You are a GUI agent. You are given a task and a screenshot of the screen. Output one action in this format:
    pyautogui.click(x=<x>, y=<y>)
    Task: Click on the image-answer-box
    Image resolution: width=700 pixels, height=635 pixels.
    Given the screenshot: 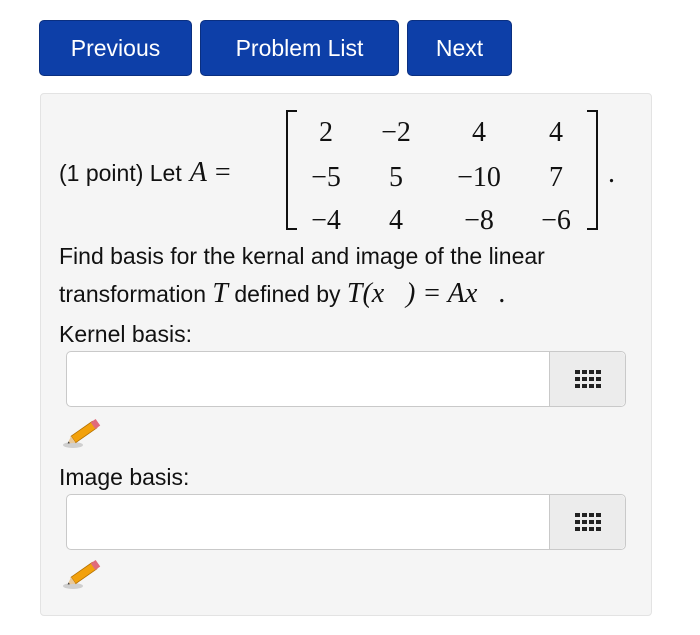 What is the action you would take?
    pyautogui.click(x=346, y=522)
    